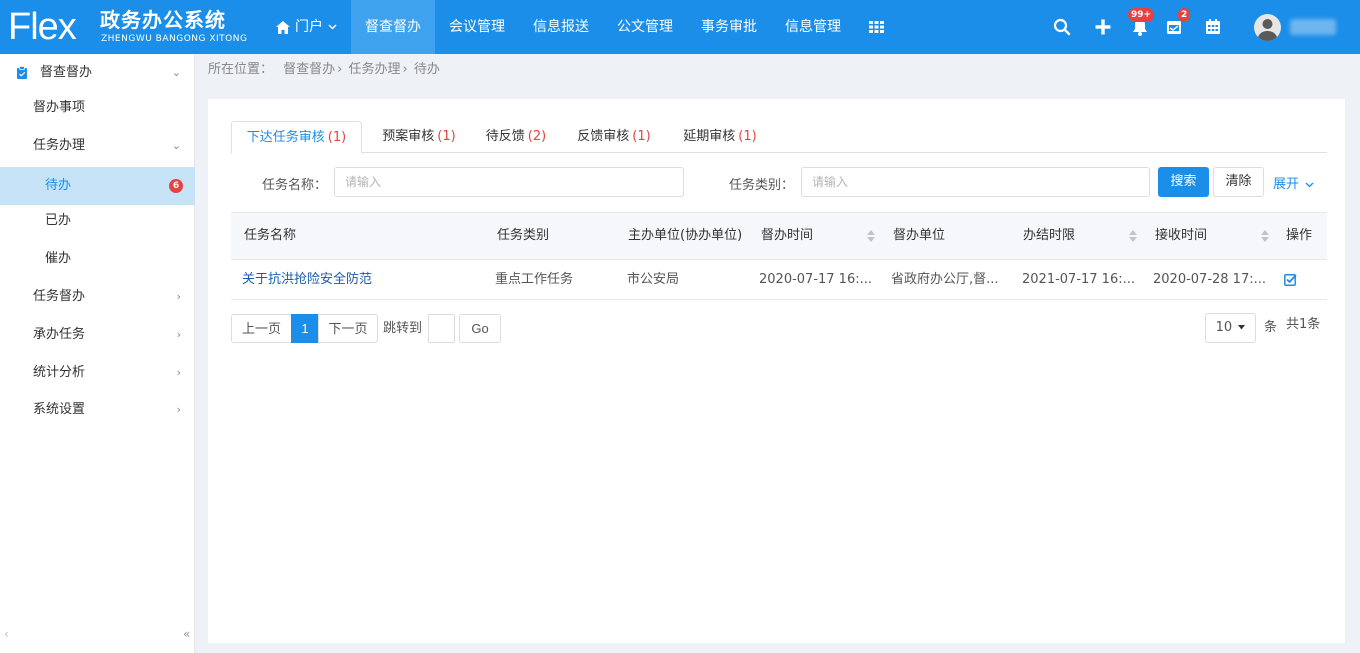 Image resolution: width=1360 pixels, height=653 pixels. I want to click on task-type-cell: 重点工作任务, so click(534, 279).